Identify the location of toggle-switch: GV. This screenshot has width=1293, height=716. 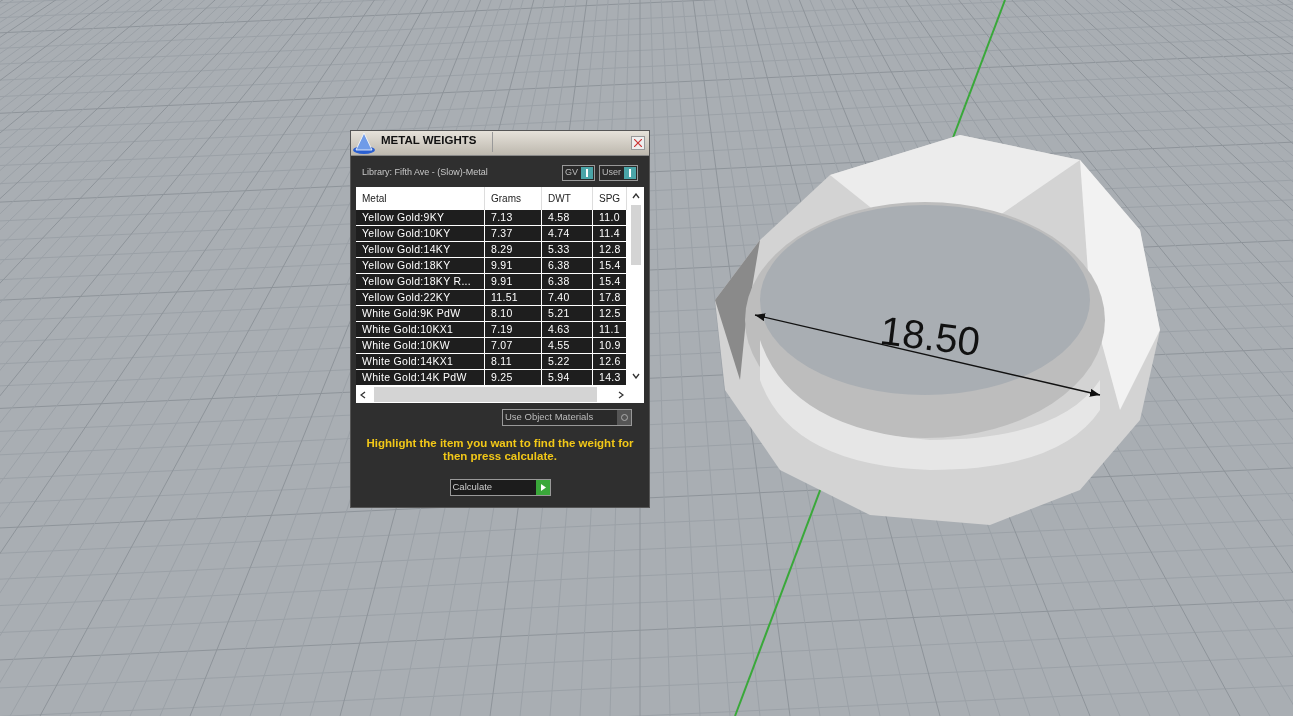
(578, 173).